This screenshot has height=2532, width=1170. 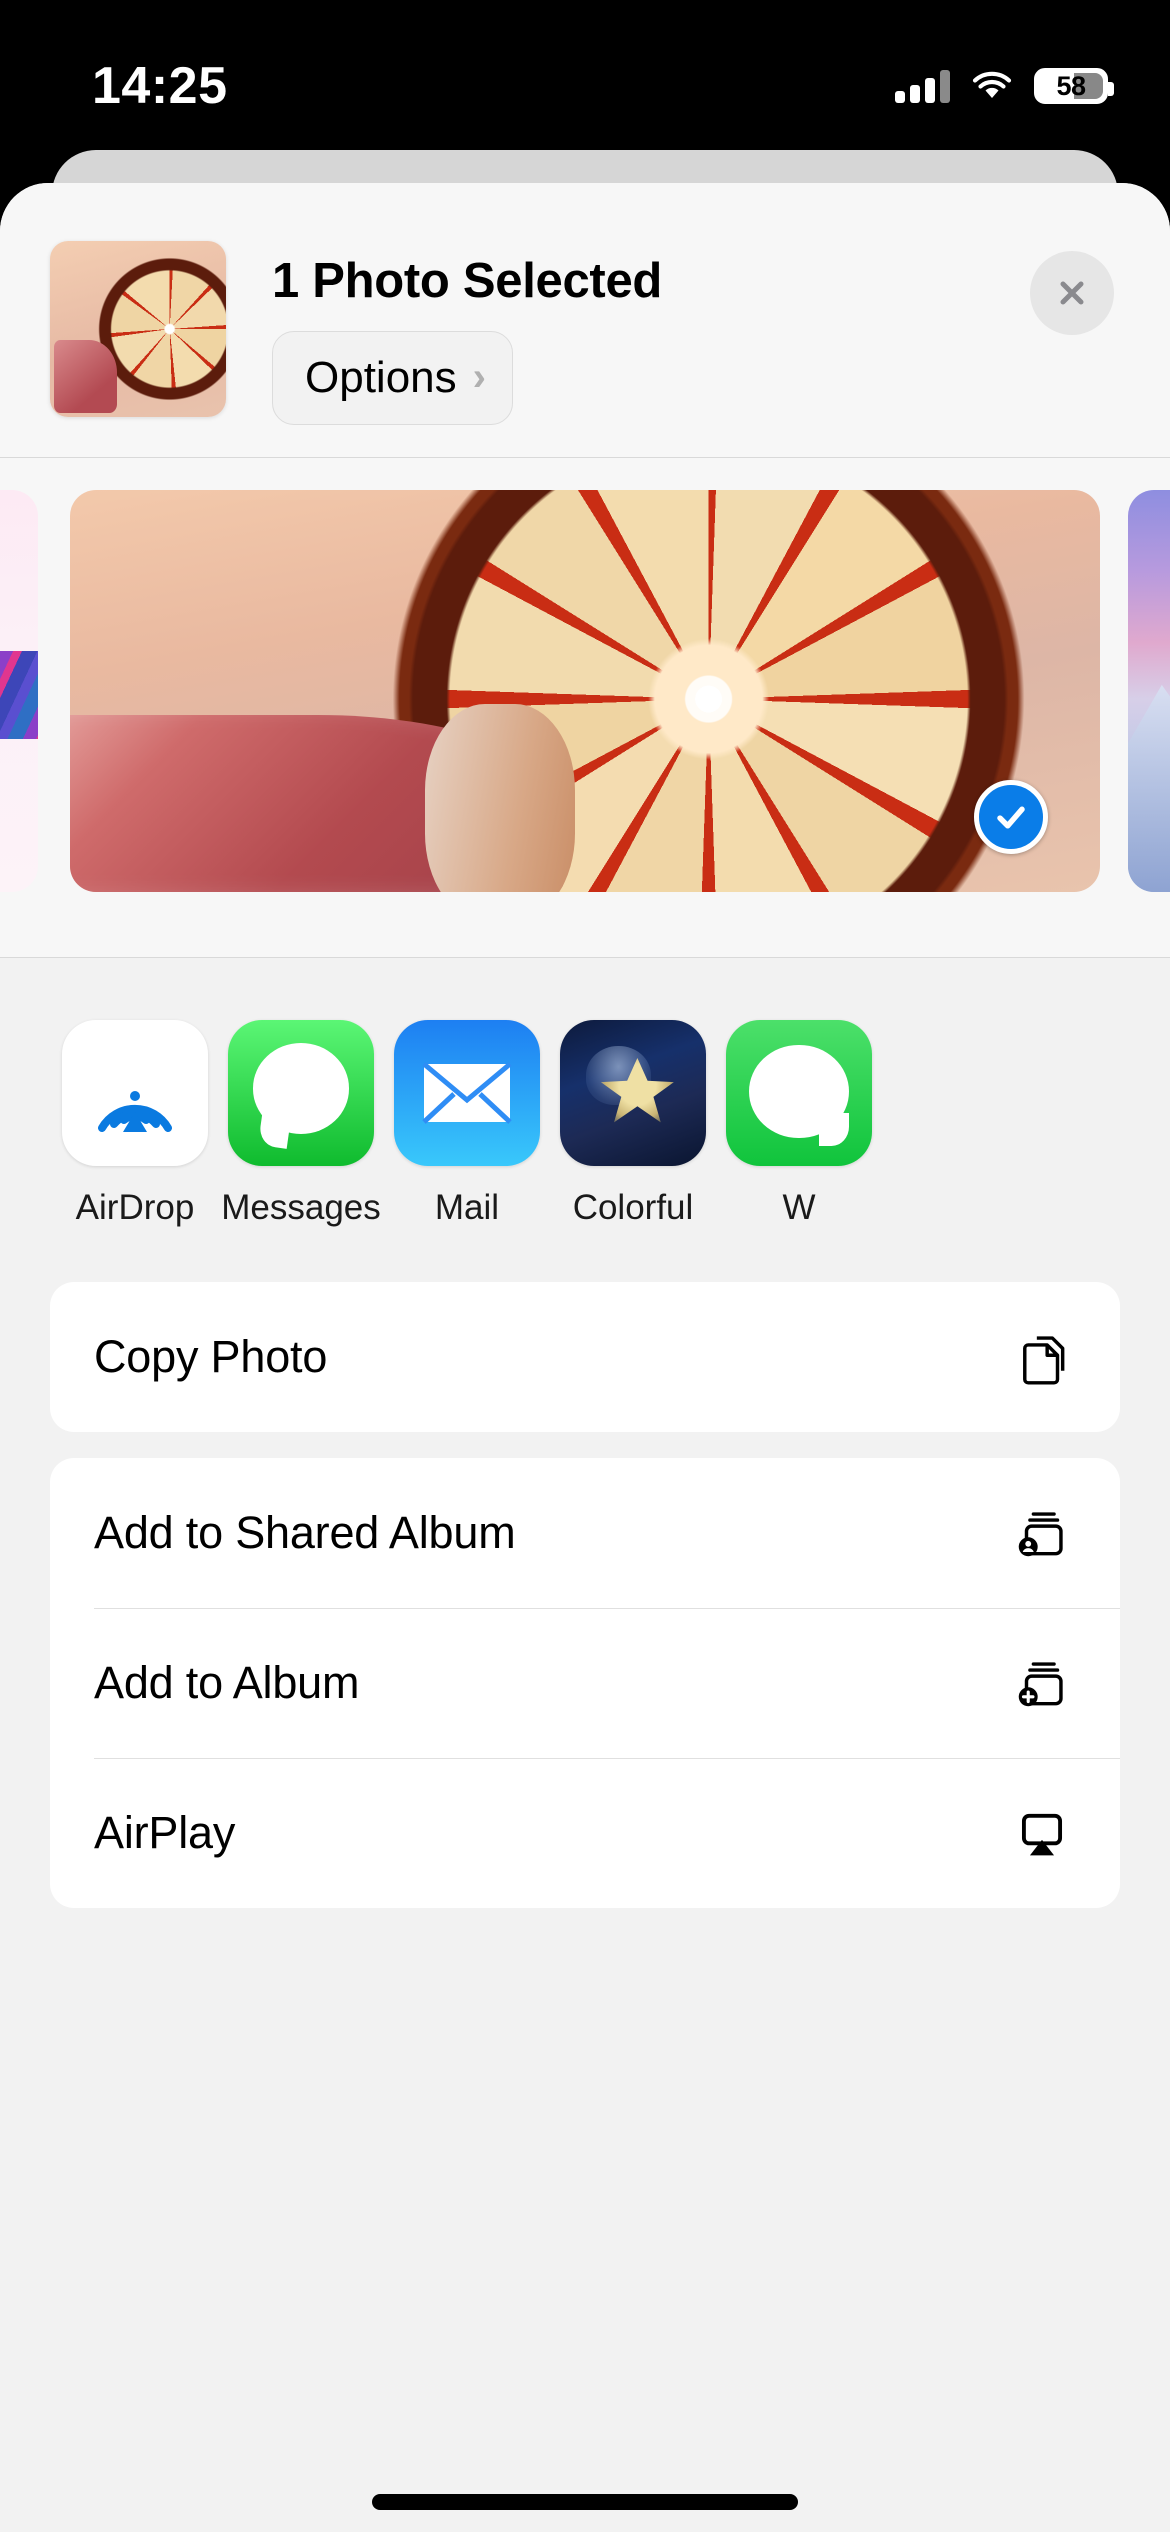 I want to click on photo-selected-check, so click(x=1011, y=817).